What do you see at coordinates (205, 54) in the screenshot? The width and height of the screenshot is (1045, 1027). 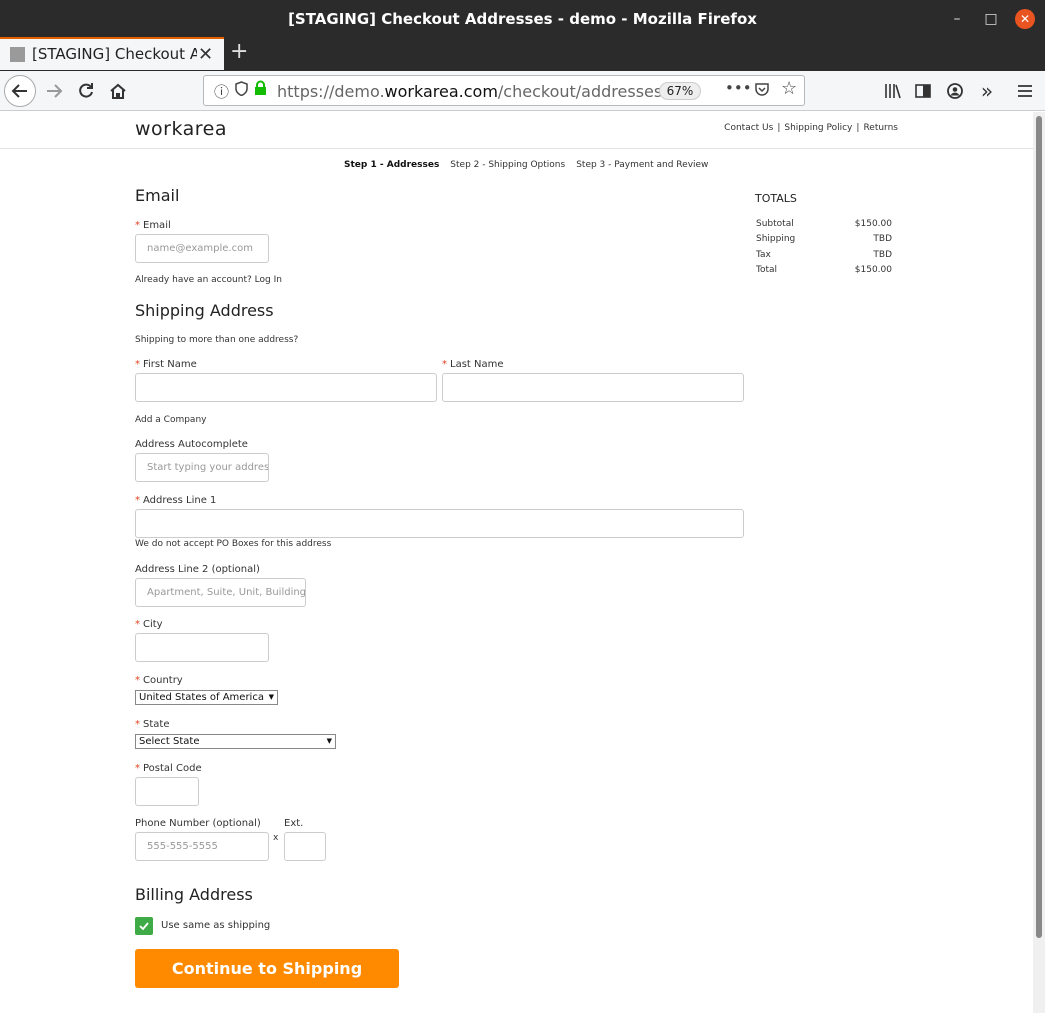 I see `tab-close-icon: ✕` at bounding box center [205, 54].